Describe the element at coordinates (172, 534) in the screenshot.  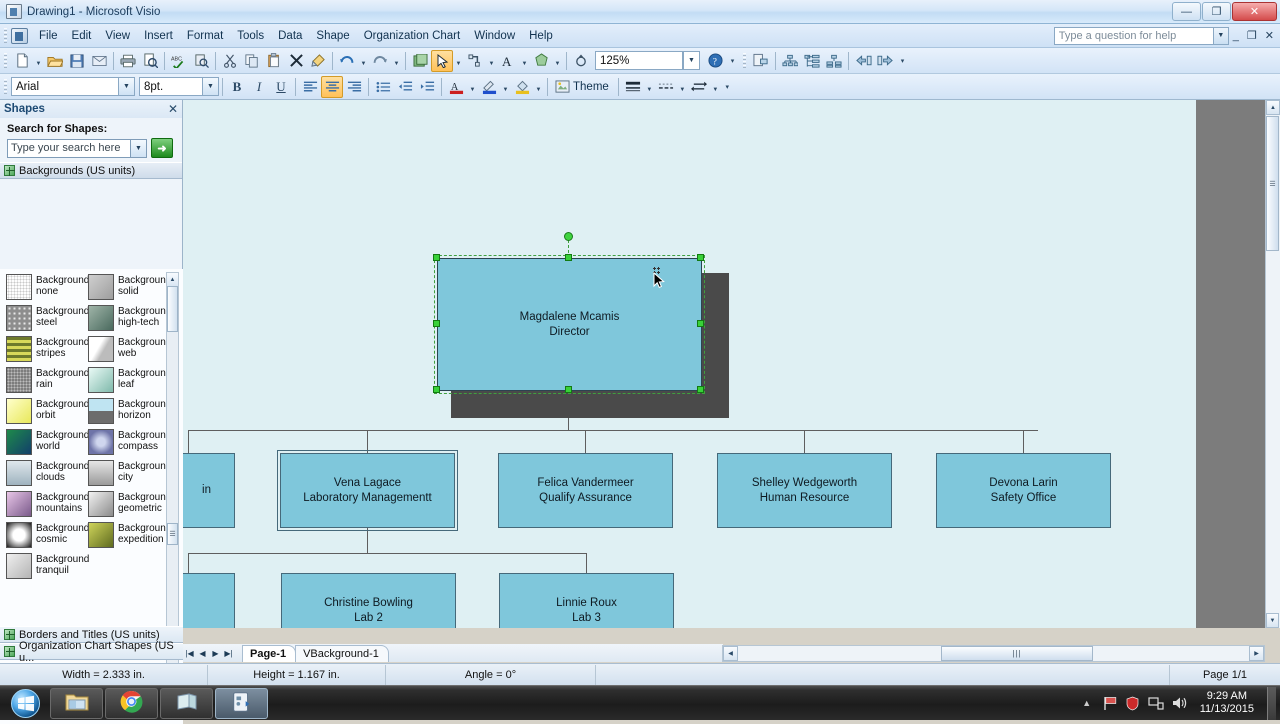
I see `stencil-scroll-thumb-secondary: ☰` at that location.